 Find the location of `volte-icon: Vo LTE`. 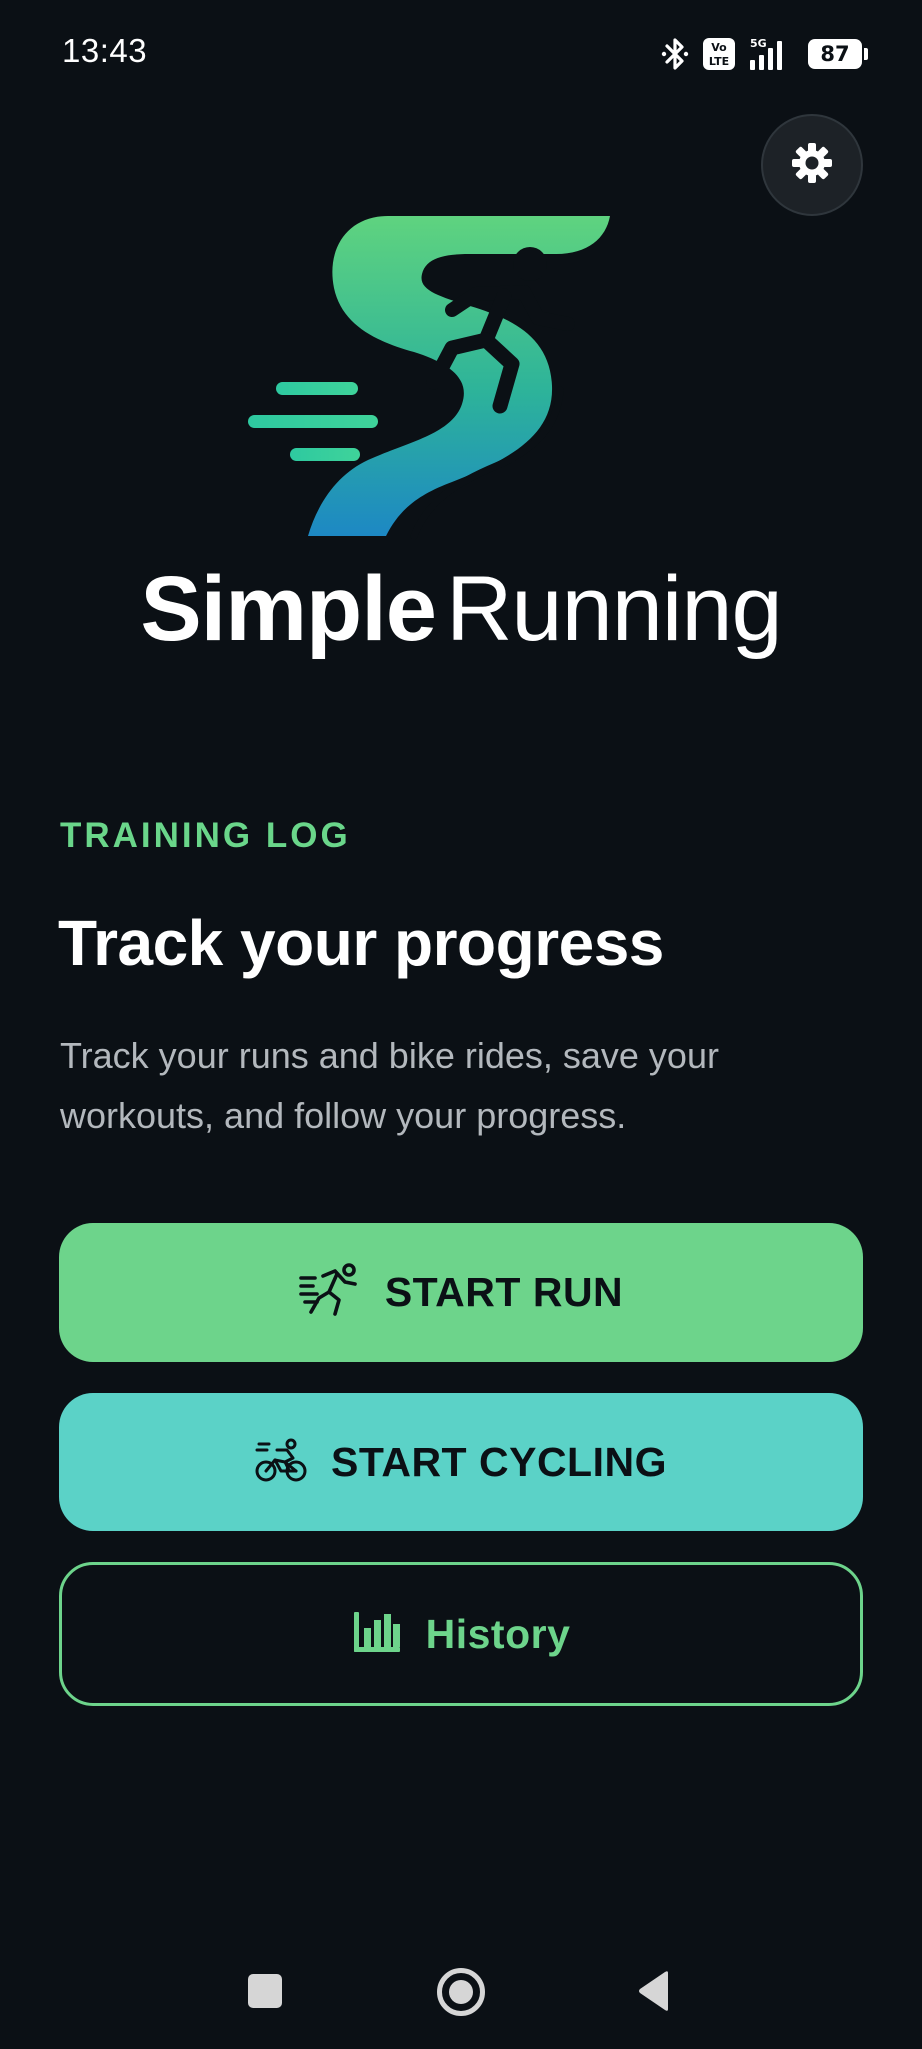

volte-icon: Vo LTE is located at coordinates (719, 54).